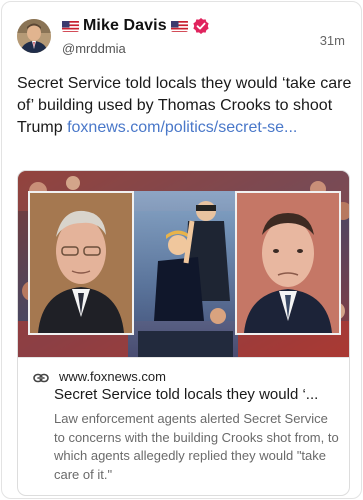  What do you see at coordinates (112, 376) in the screenshot?
I see `link-domain: www.foxnews.com` at bounding box center [112, 376].